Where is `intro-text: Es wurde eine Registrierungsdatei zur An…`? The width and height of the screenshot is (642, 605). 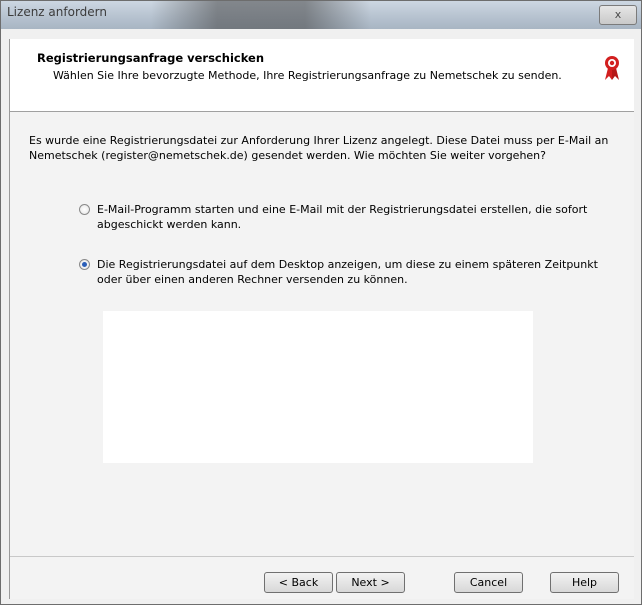 intro-text: Es wurde eine Registrierungsdatei zur An… is located at coordinates (319, 148).